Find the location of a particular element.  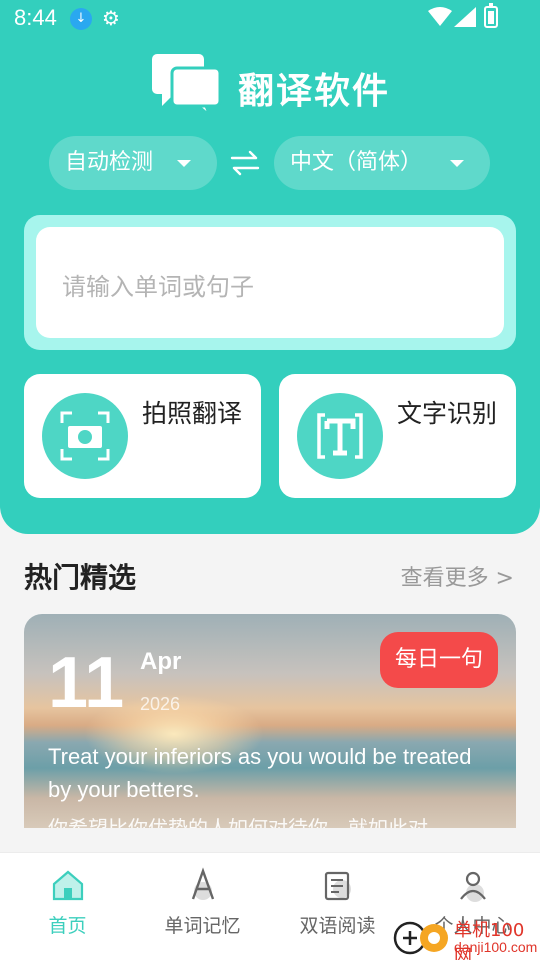

text-recognition-icon is located at coordinates (340, 436).